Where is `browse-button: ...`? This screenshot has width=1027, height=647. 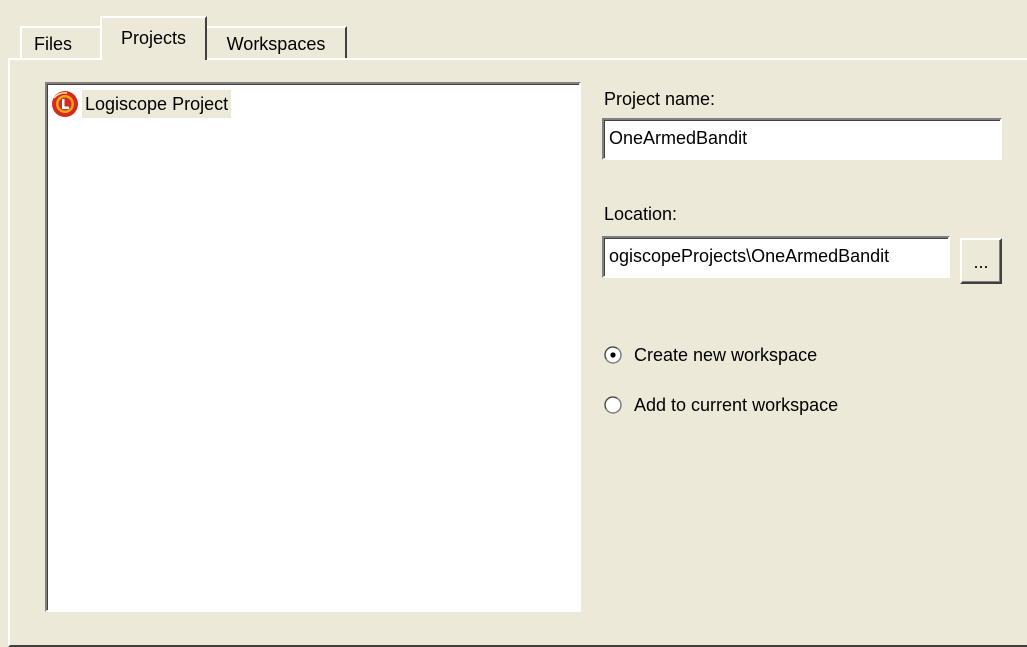 browse-button: ... is located at coordinates (981, 261).